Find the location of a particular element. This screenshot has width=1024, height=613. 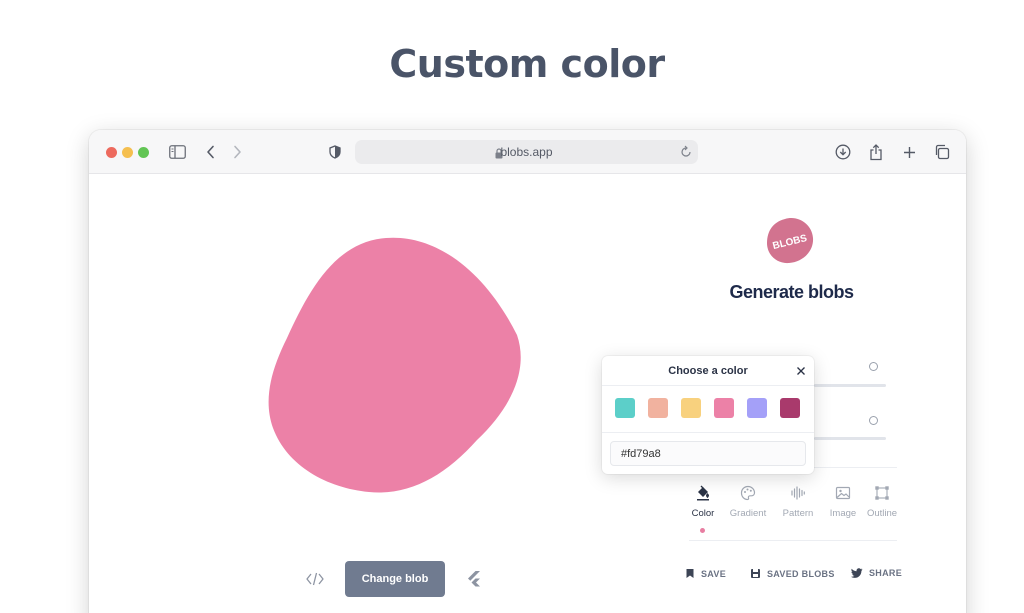

popup-title: Choose a color is located at coordinates (708, 371).